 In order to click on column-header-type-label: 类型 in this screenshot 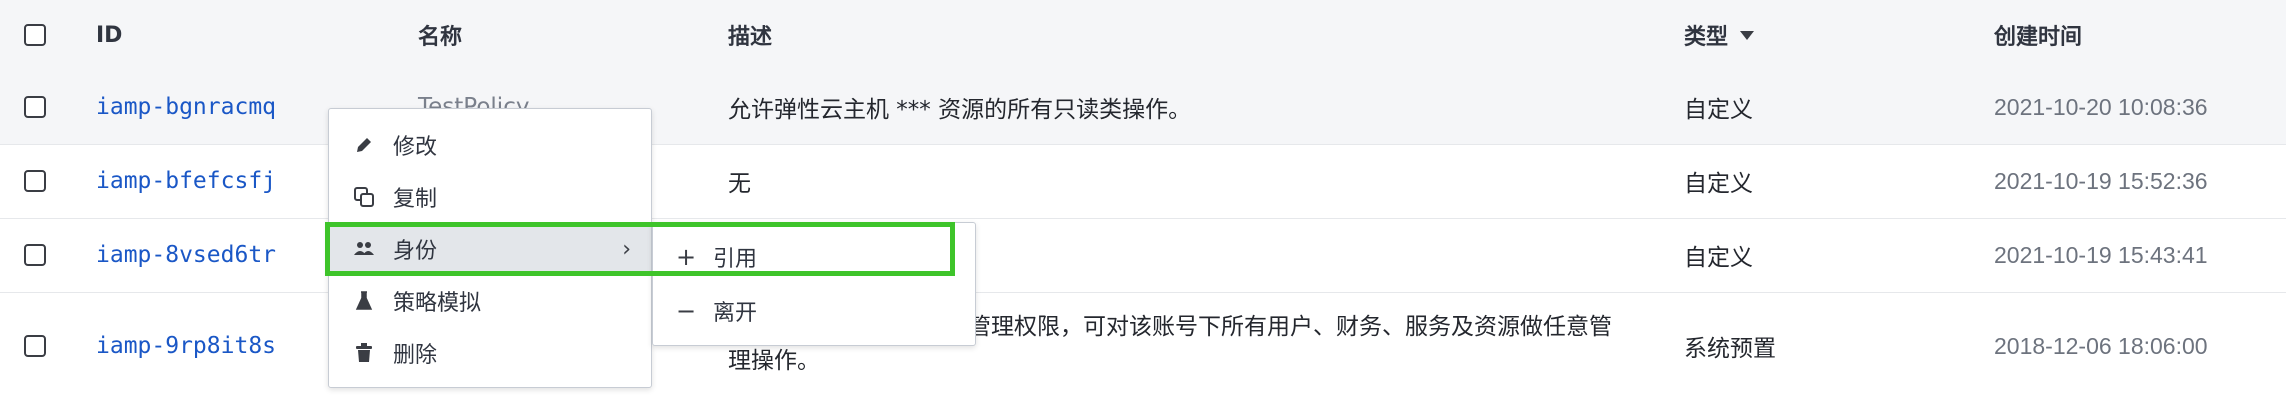, I will do `click(1706, 37)`.